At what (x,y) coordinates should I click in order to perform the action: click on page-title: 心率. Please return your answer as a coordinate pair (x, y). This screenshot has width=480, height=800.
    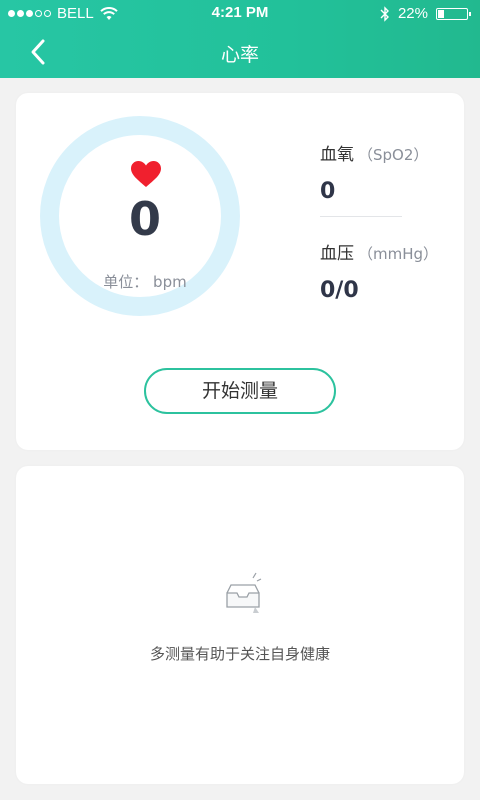
    Looking at the image, I should click on (239, 55).